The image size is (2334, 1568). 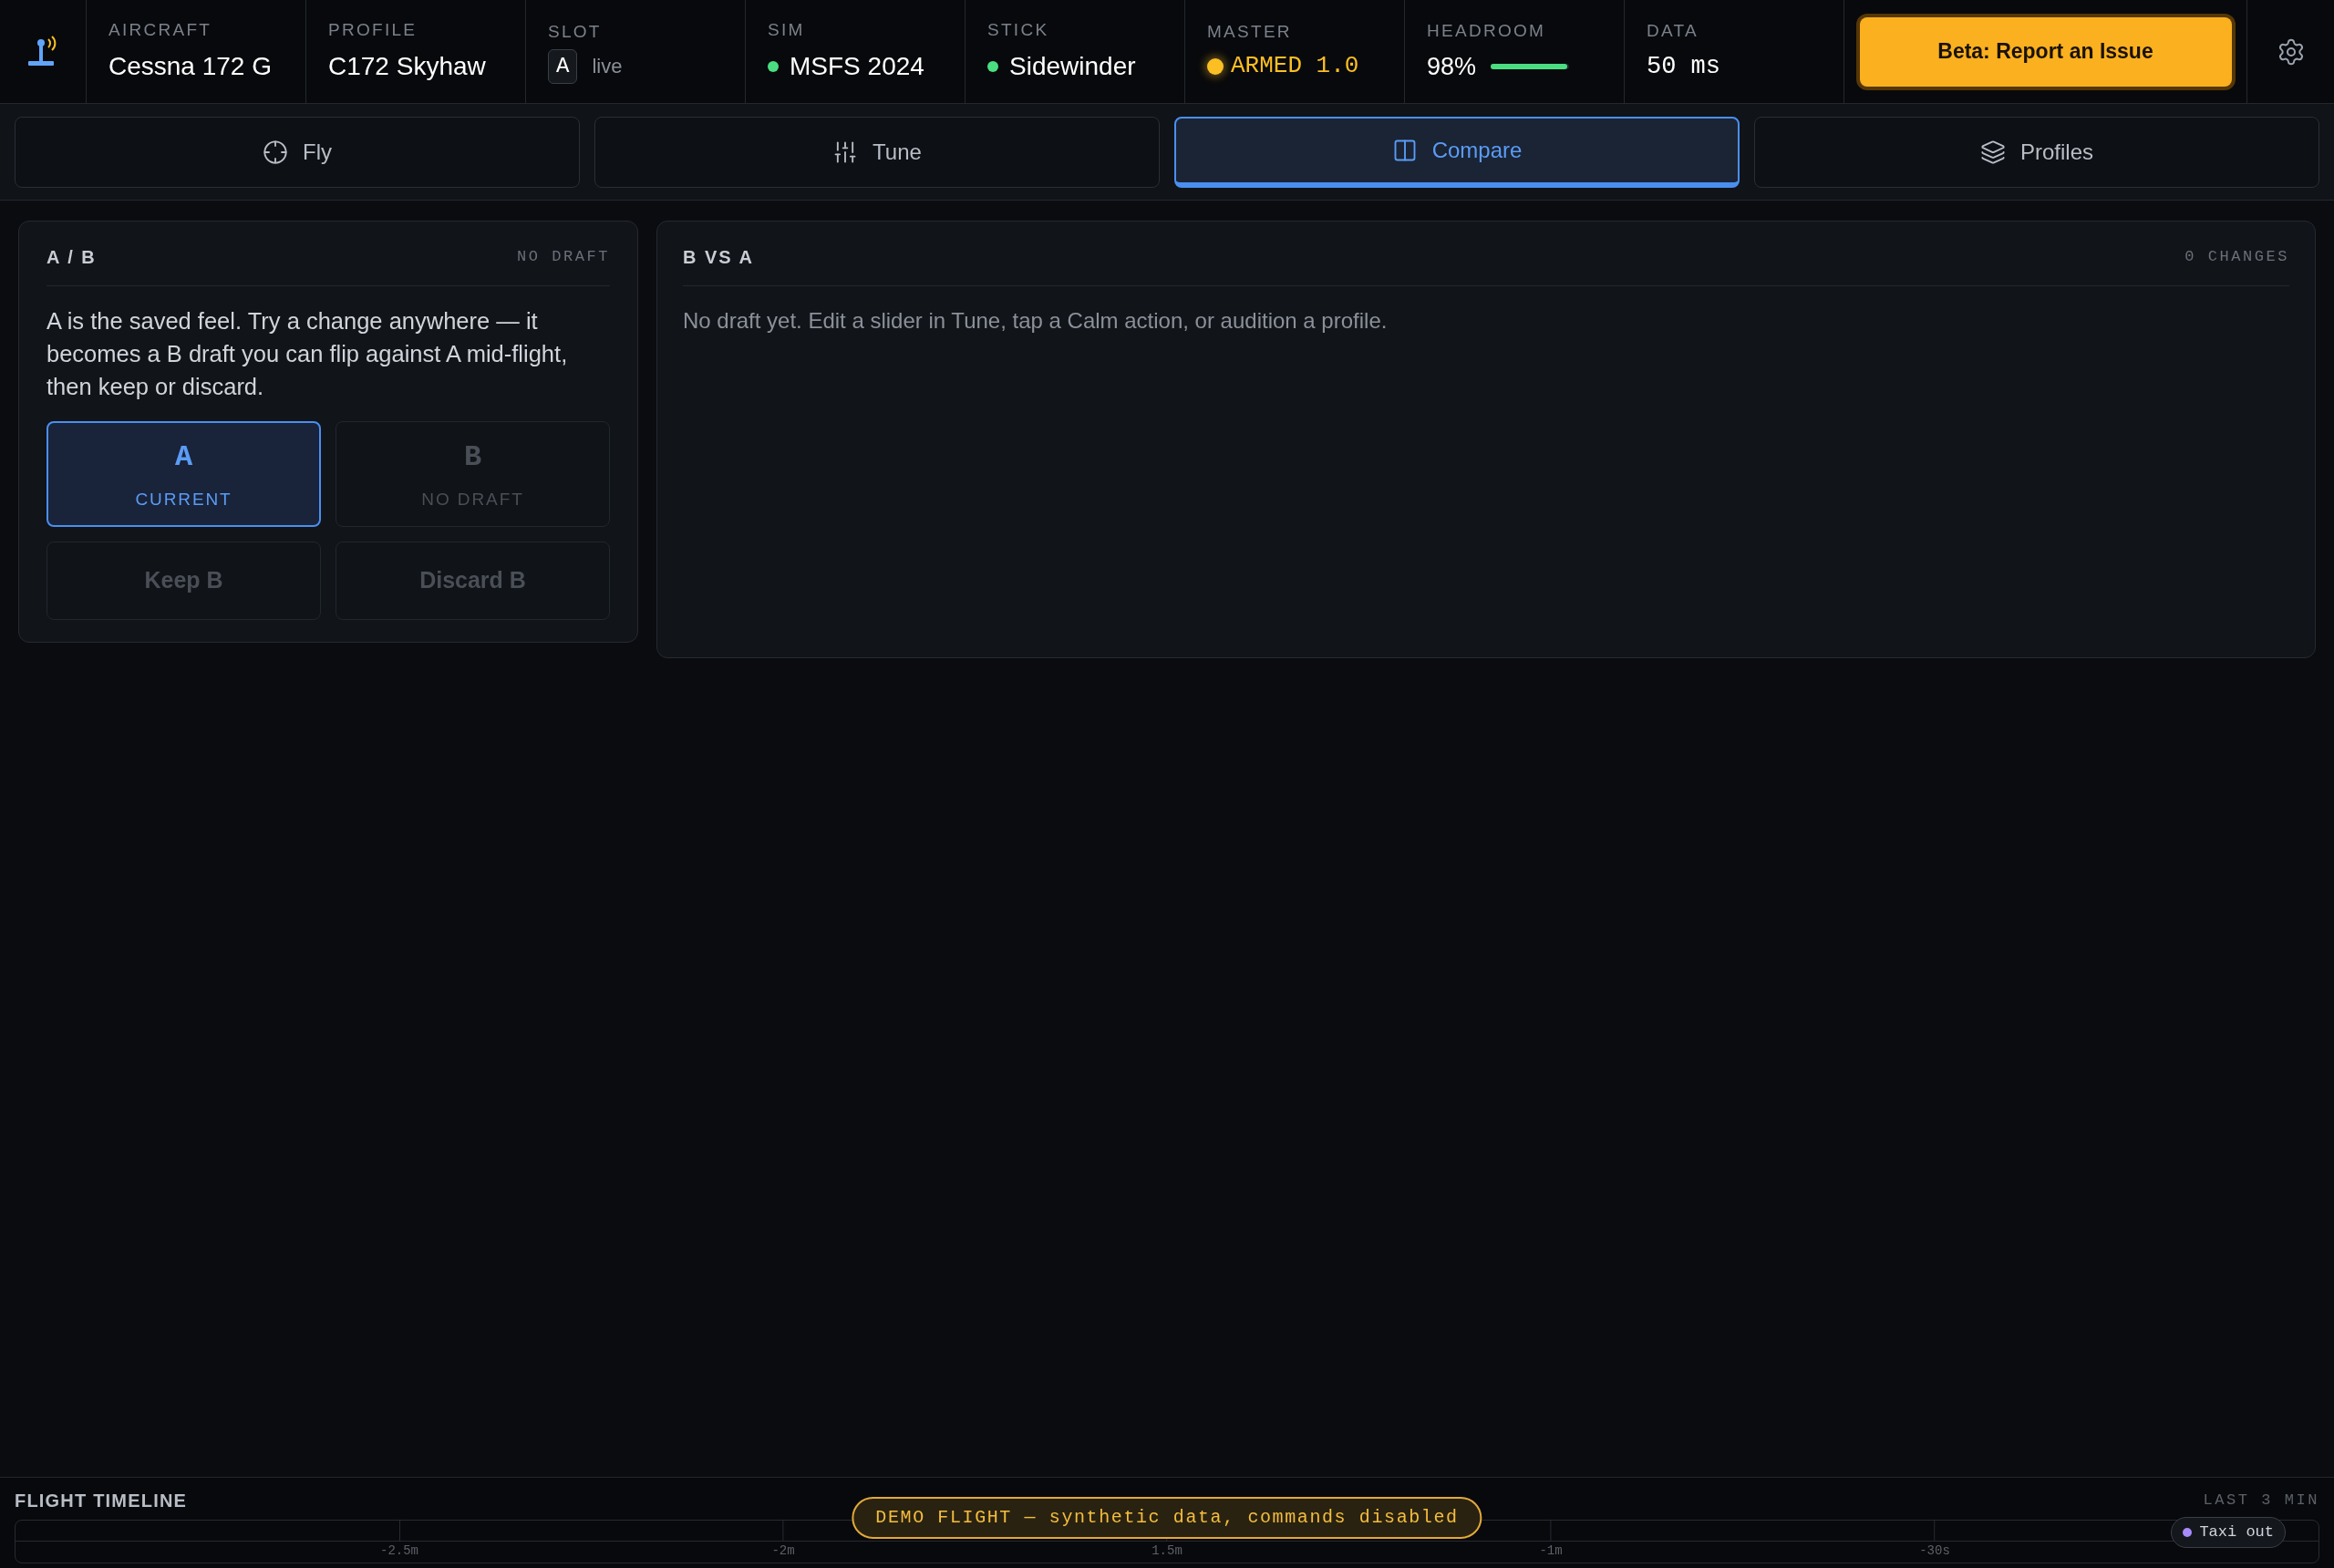 What do you see at coordinates (307, 354) in the screenshot?
I see `card-description: A is the saved feel. Try a change anywhere — it becomes a B draft you can flip against A mid-flight, then keep or discard.` at bounding box center [307, 354].